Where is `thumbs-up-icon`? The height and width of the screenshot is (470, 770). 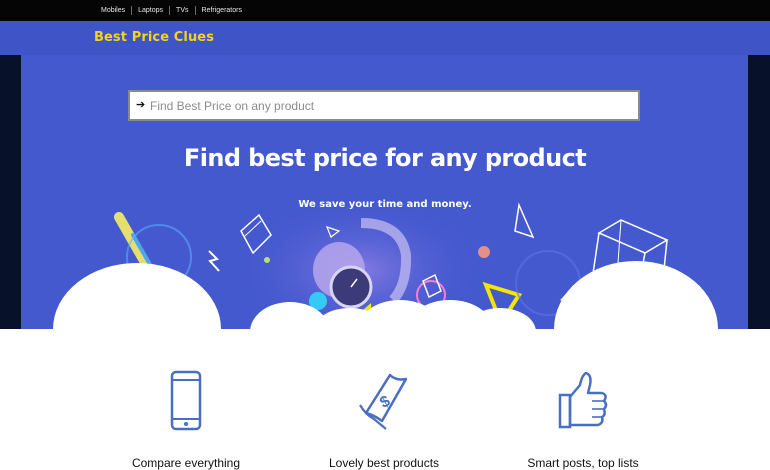 thumbs-up-icon is located at coordinates (583, 400).